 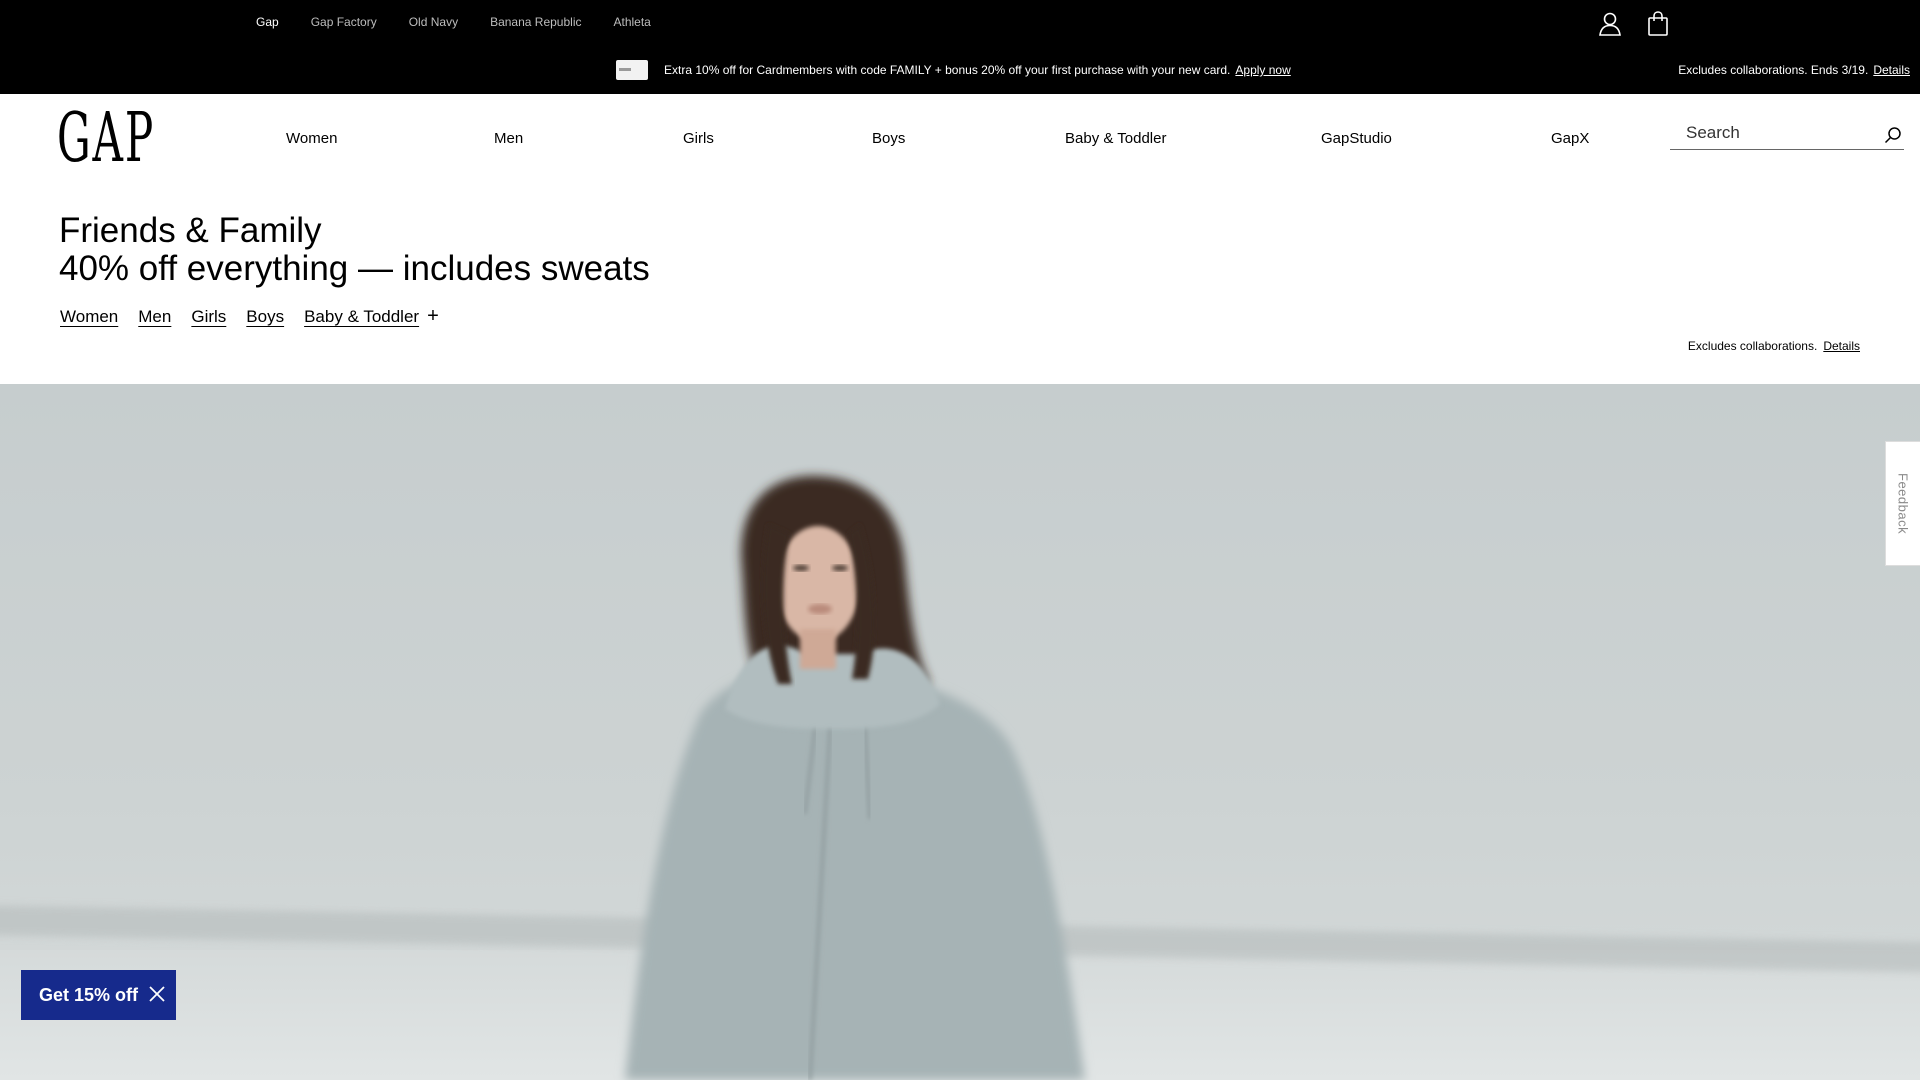 What do you see at coordinates (855, 777) in the screenshot?
I see `hero-model-figure` at bounding box center [855, 777].